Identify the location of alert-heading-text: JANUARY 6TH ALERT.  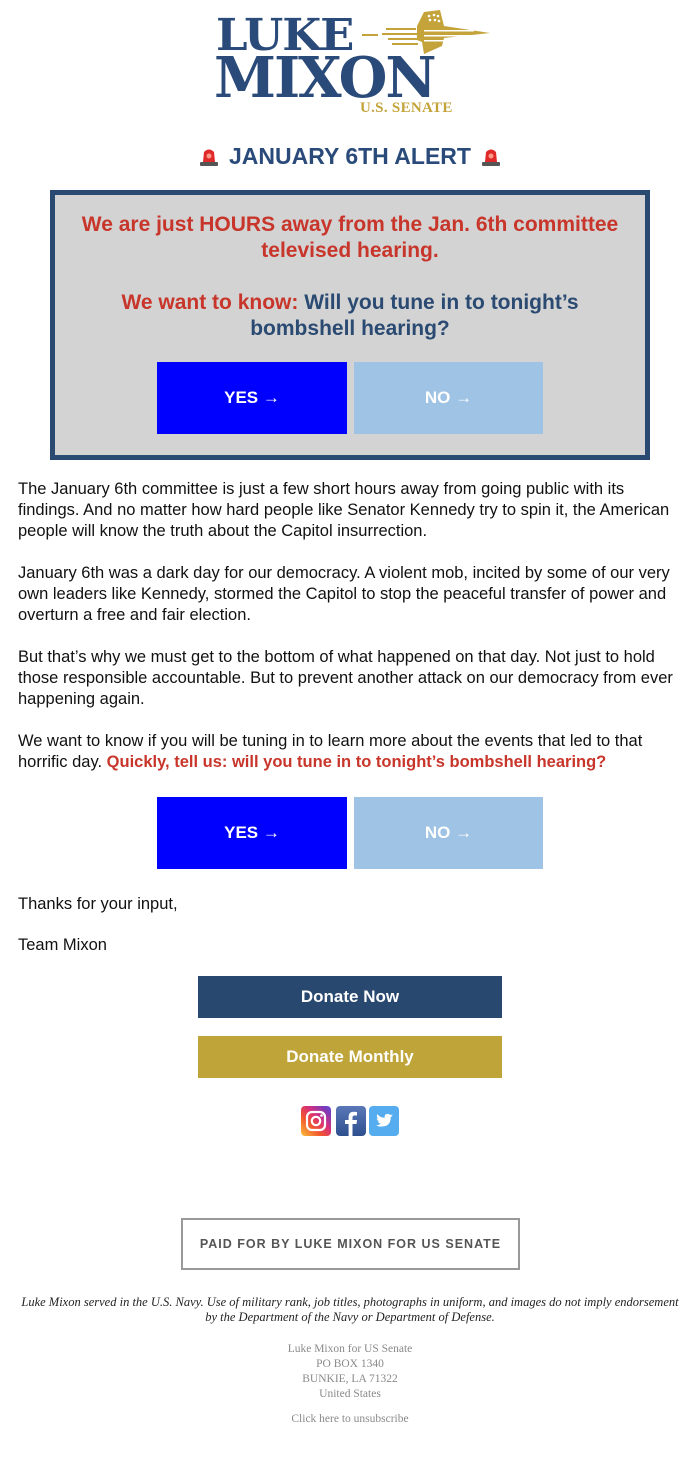
(350, 156).